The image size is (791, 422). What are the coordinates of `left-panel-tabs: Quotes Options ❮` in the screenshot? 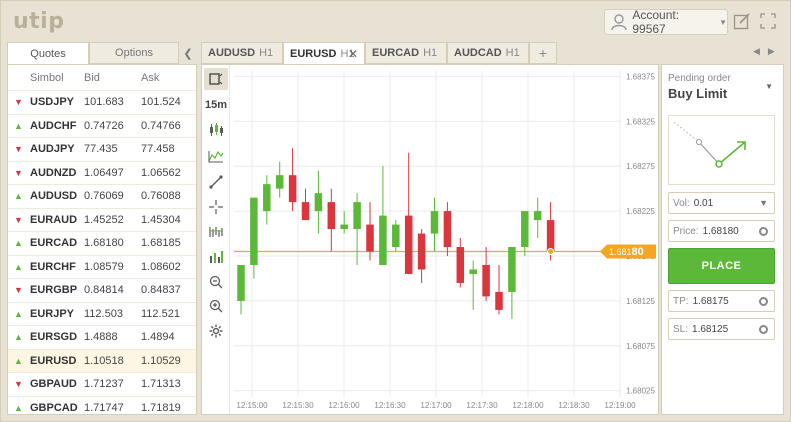 It's located at (102, 53).